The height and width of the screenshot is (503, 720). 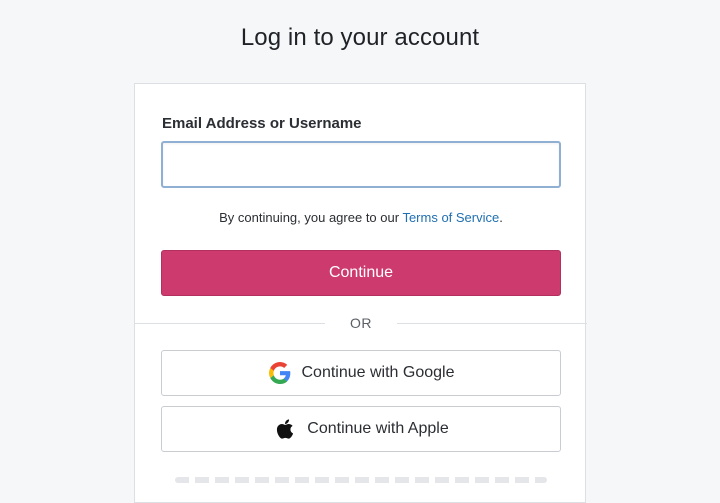 I want to click on google-icon, so click(x=280, y=373).